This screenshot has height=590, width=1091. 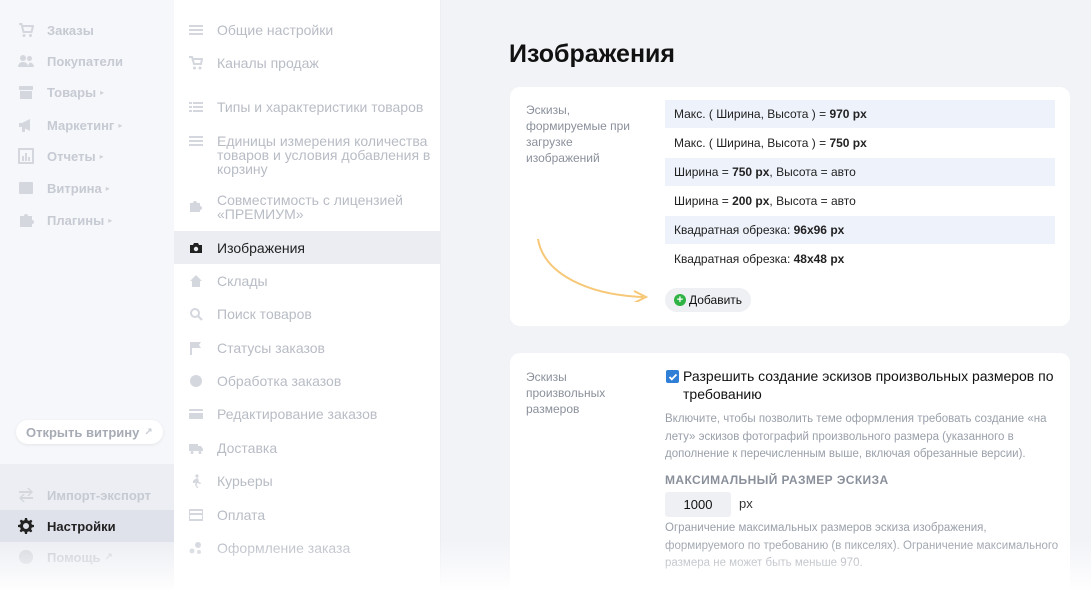 I want to click on checkout-icon, so click(x=196, y=548).